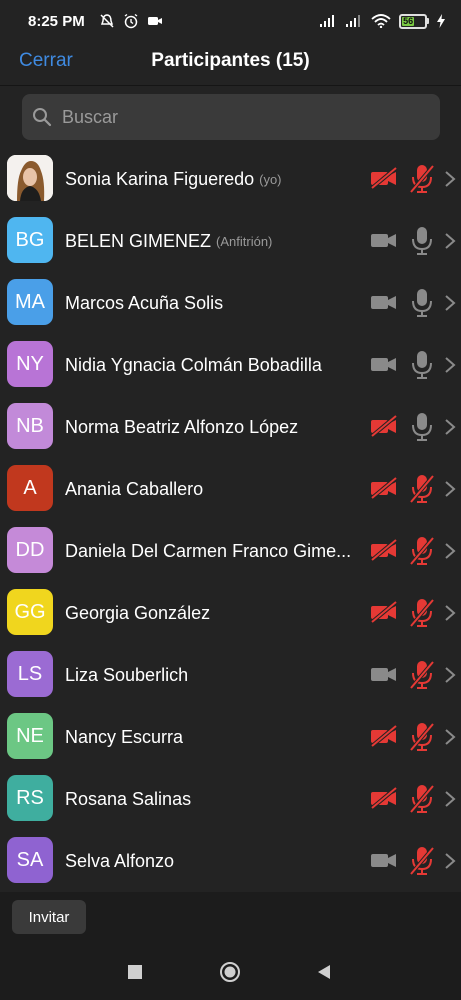 This screenshot has width=461, height=1000. I want to click on search-bar, so click(231, 117).